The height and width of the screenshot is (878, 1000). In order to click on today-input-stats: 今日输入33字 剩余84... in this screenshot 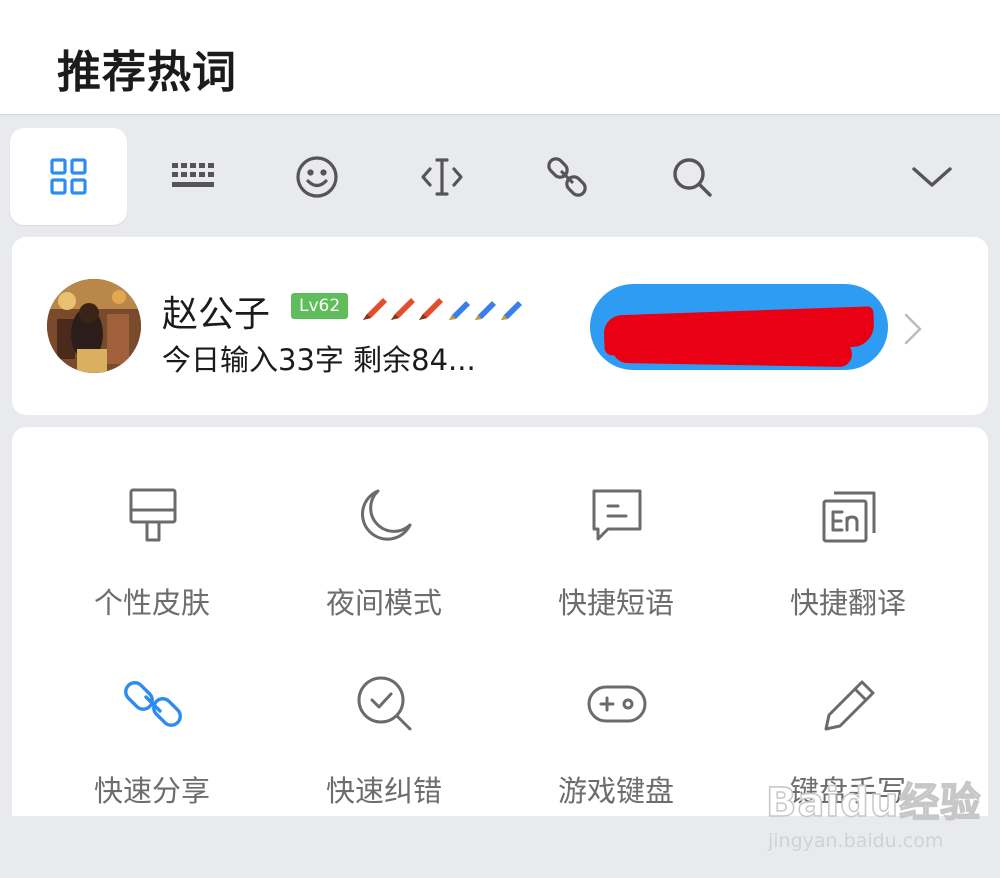, I will do `click(319, 360)`.